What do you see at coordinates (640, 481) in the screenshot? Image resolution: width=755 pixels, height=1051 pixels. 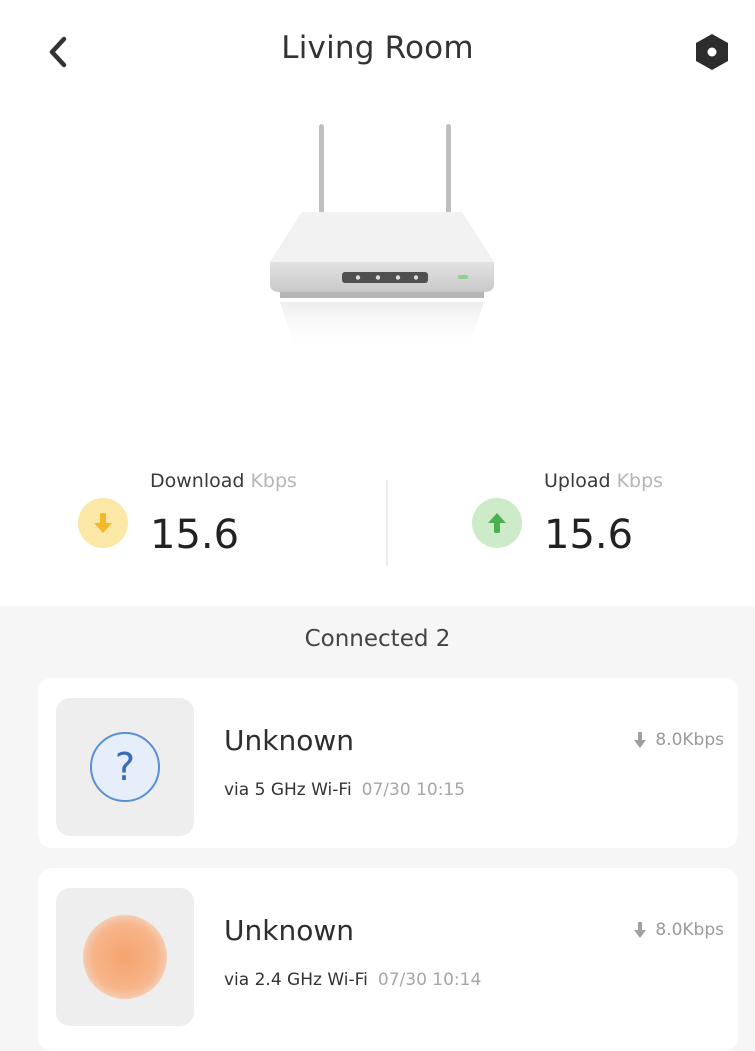 I see `upload-unit: Kbps` at bounding box center [640, 481].